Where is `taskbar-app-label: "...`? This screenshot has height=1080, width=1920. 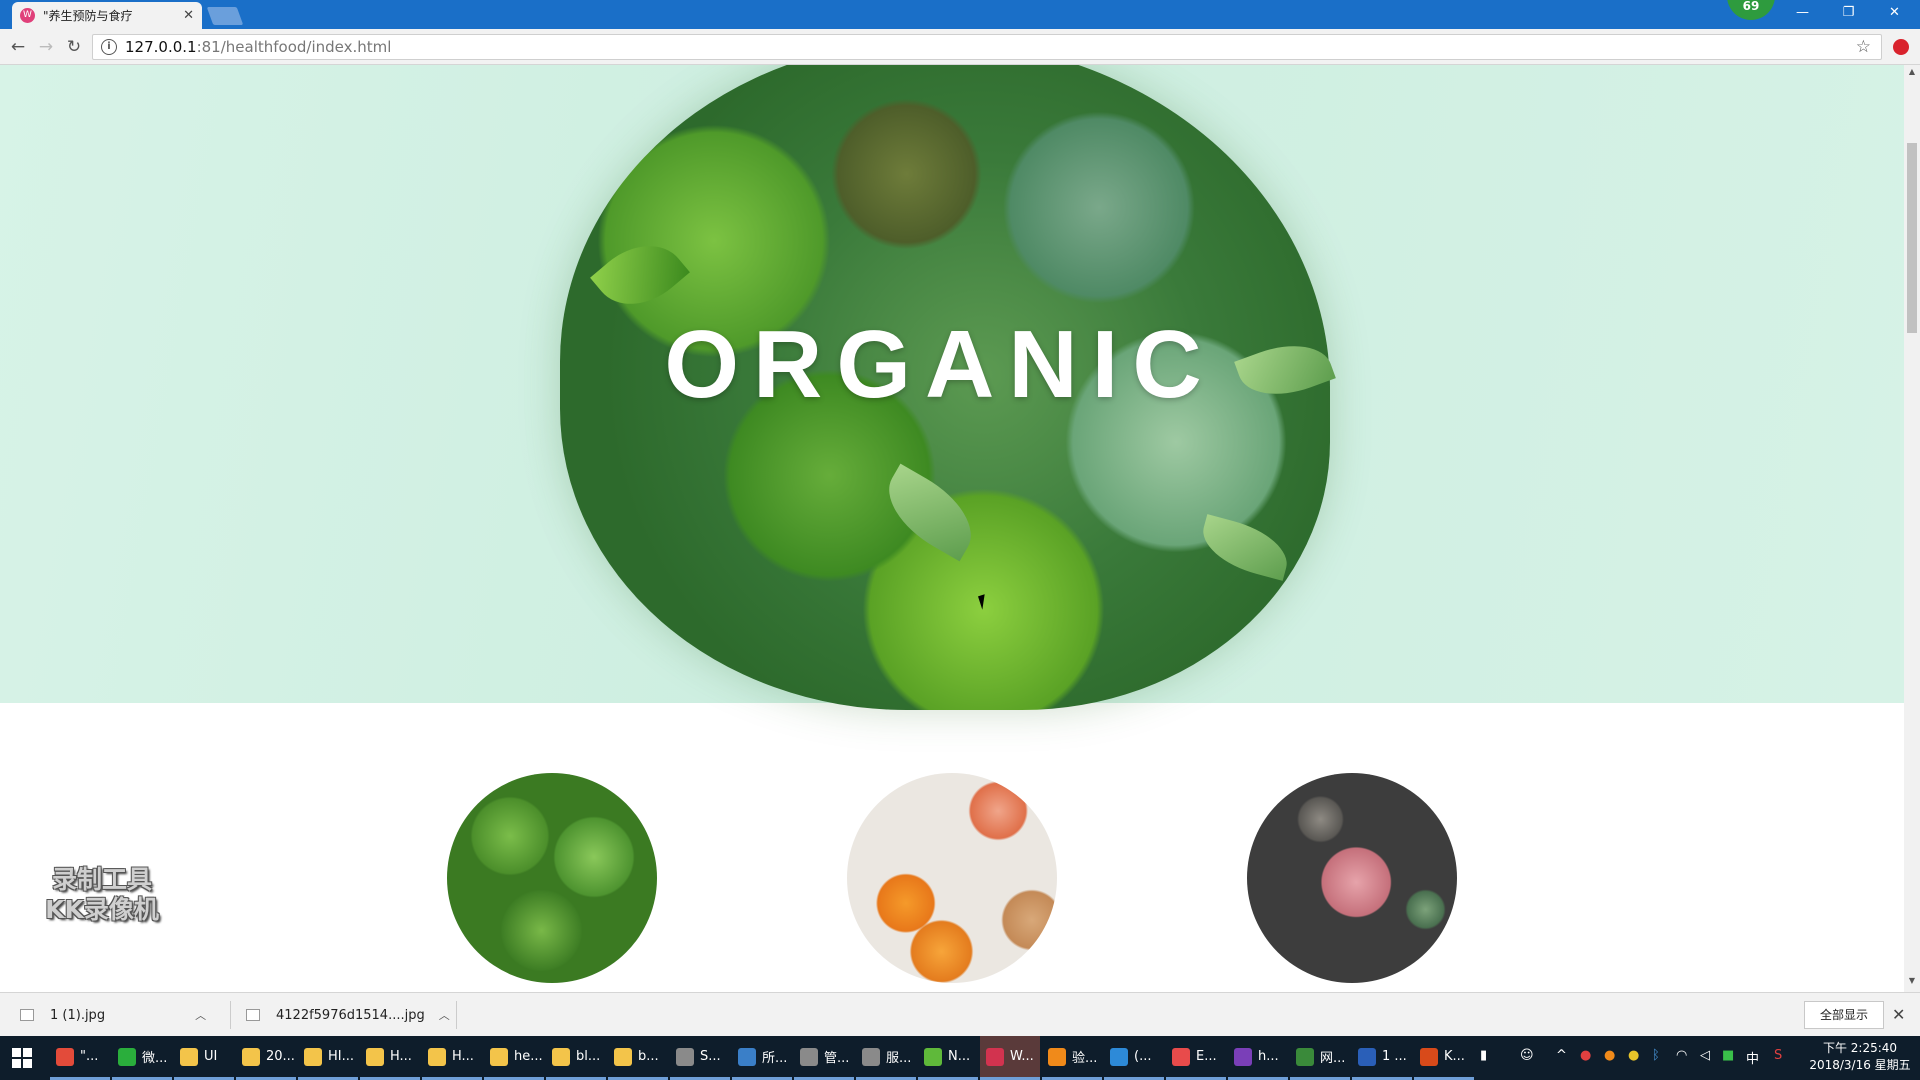
taskbar-app-label: "... is located at coordinates (89, 1056).